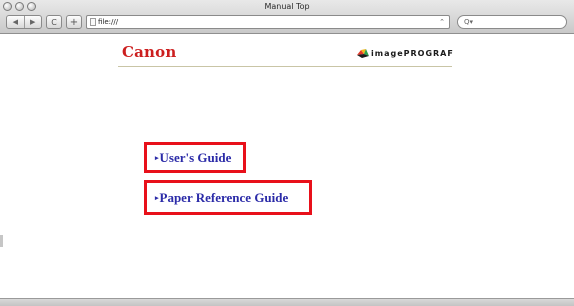  I want to click on paper-reference-guide-label: Paper Reference Guide, so click(224, 197).